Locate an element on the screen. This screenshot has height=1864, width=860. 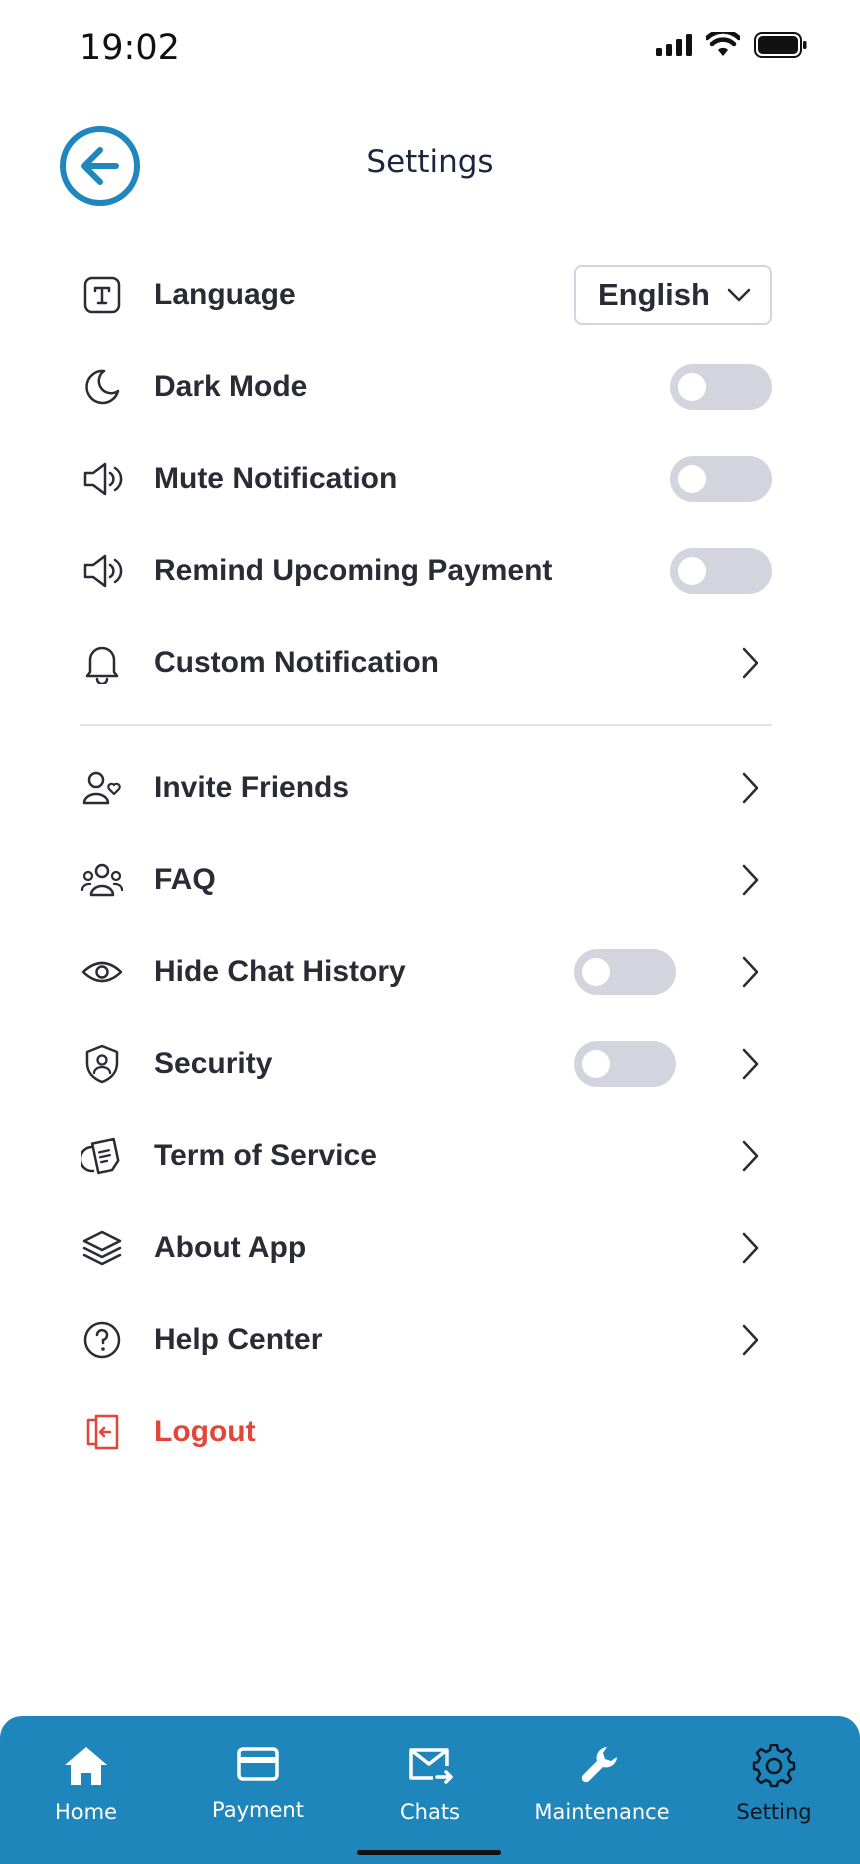
setting-custom-notification: Custom Notification is located at coordinates (426, 663).